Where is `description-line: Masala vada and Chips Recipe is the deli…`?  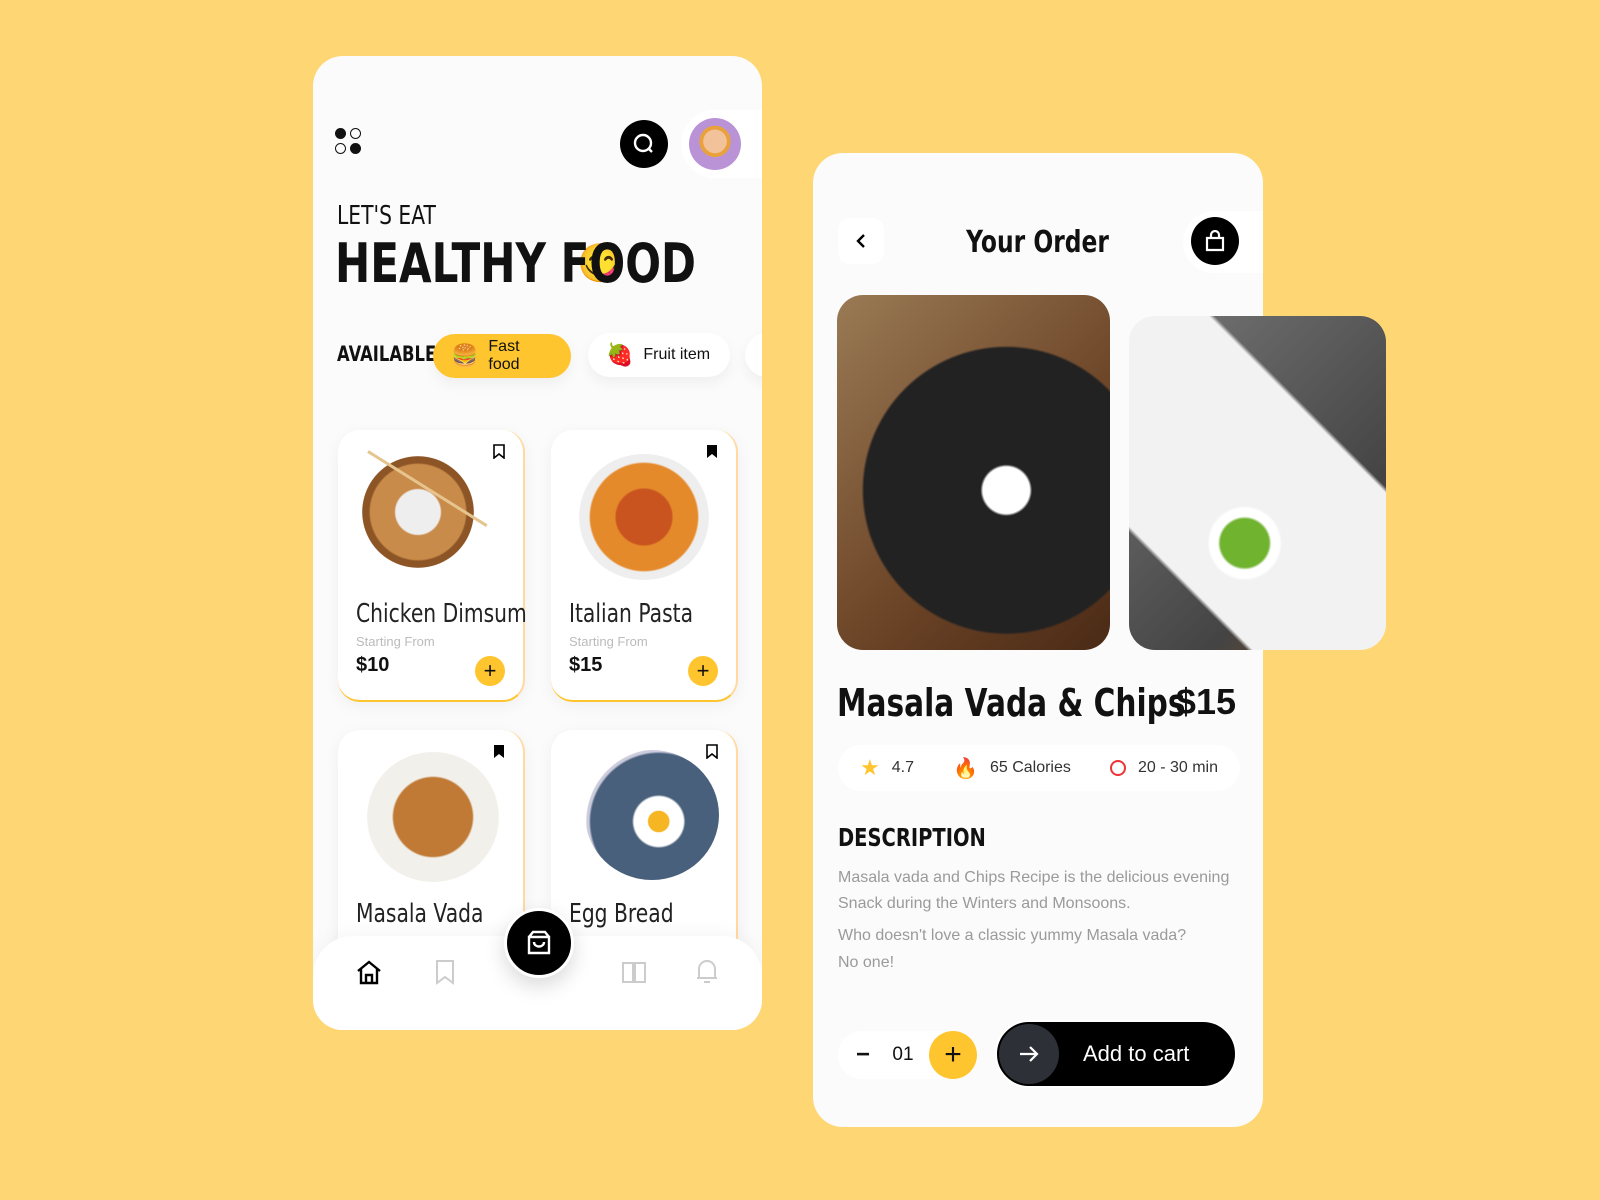 description-line: Masala vada and Chips Recipe is the deli… is located at coordinates (1034, 877).